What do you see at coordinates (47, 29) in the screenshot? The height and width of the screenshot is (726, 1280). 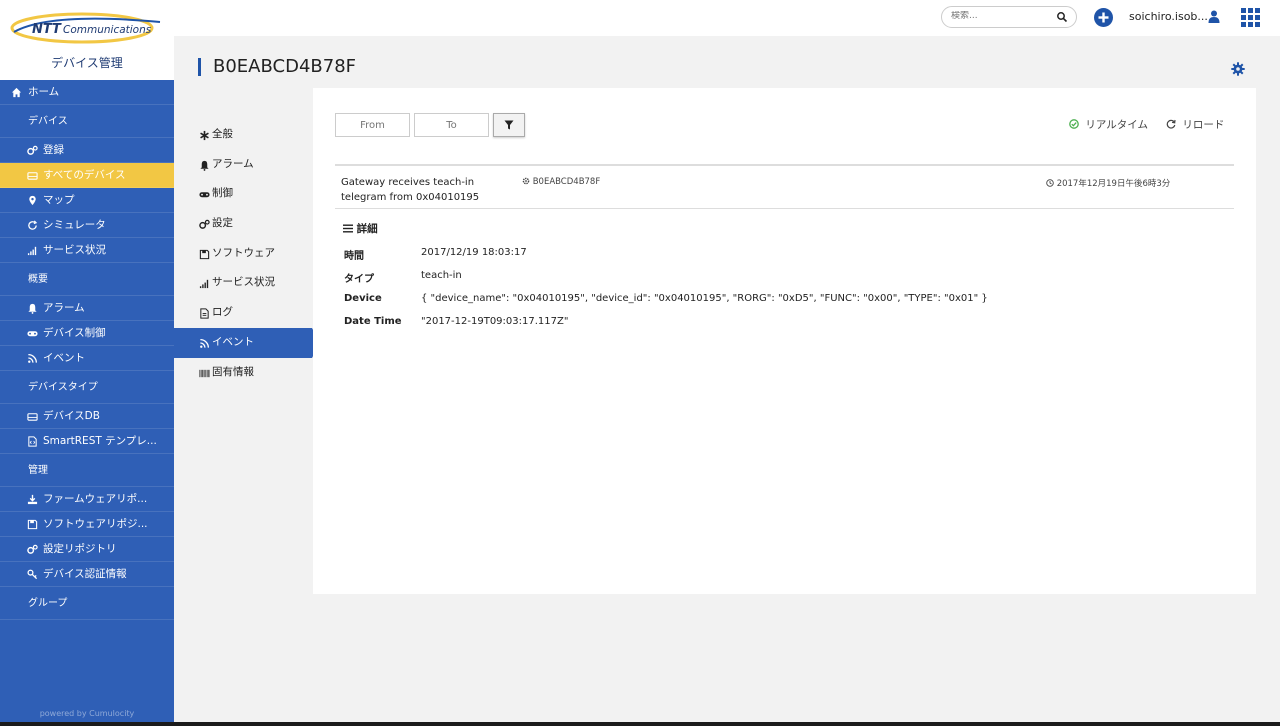 I see `svg-text: NTT` at bounding box center [47, 29].